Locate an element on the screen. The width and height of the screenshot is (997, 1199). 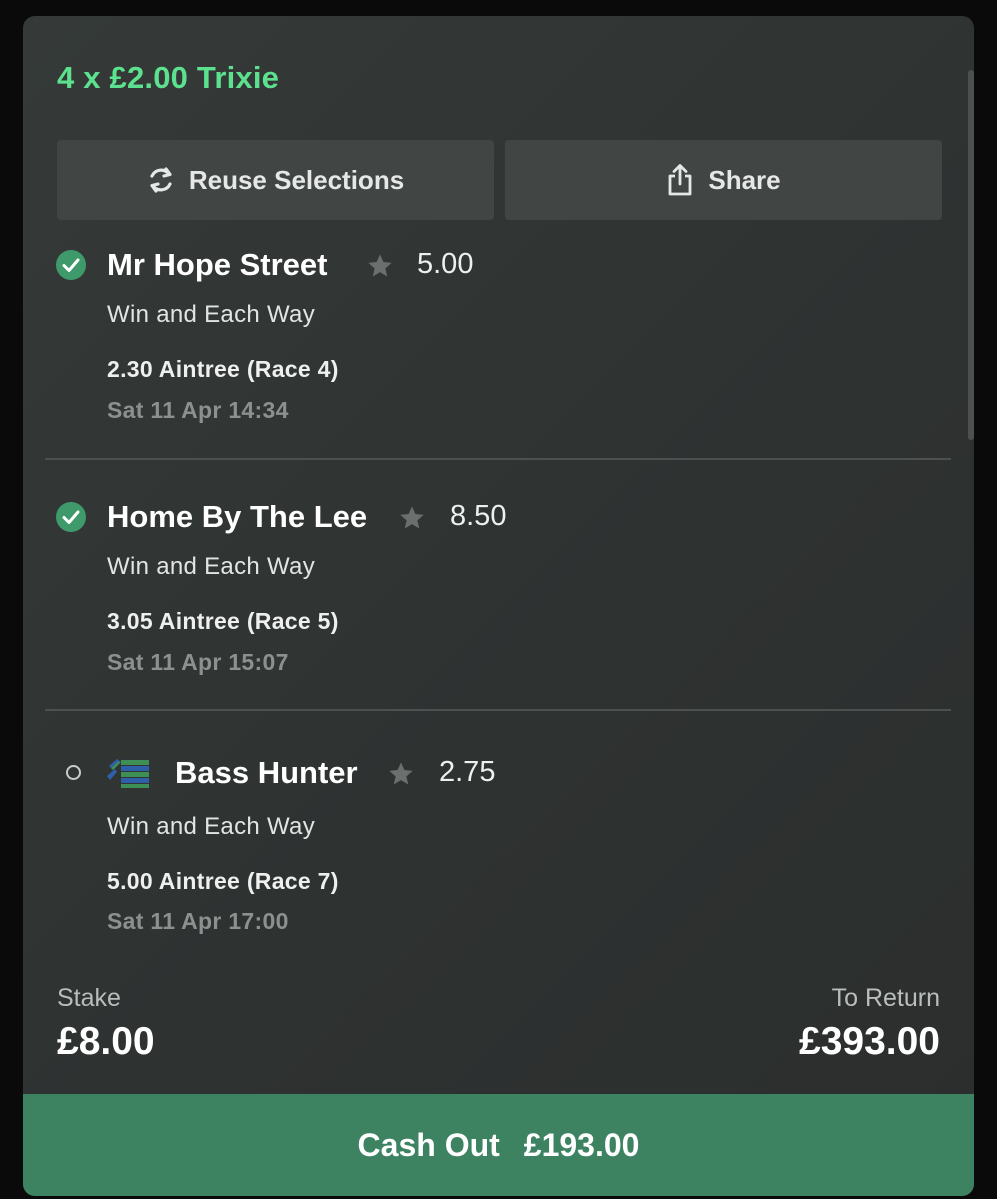
selection-name: Bass Hunter is located at coordinates (266, 772).